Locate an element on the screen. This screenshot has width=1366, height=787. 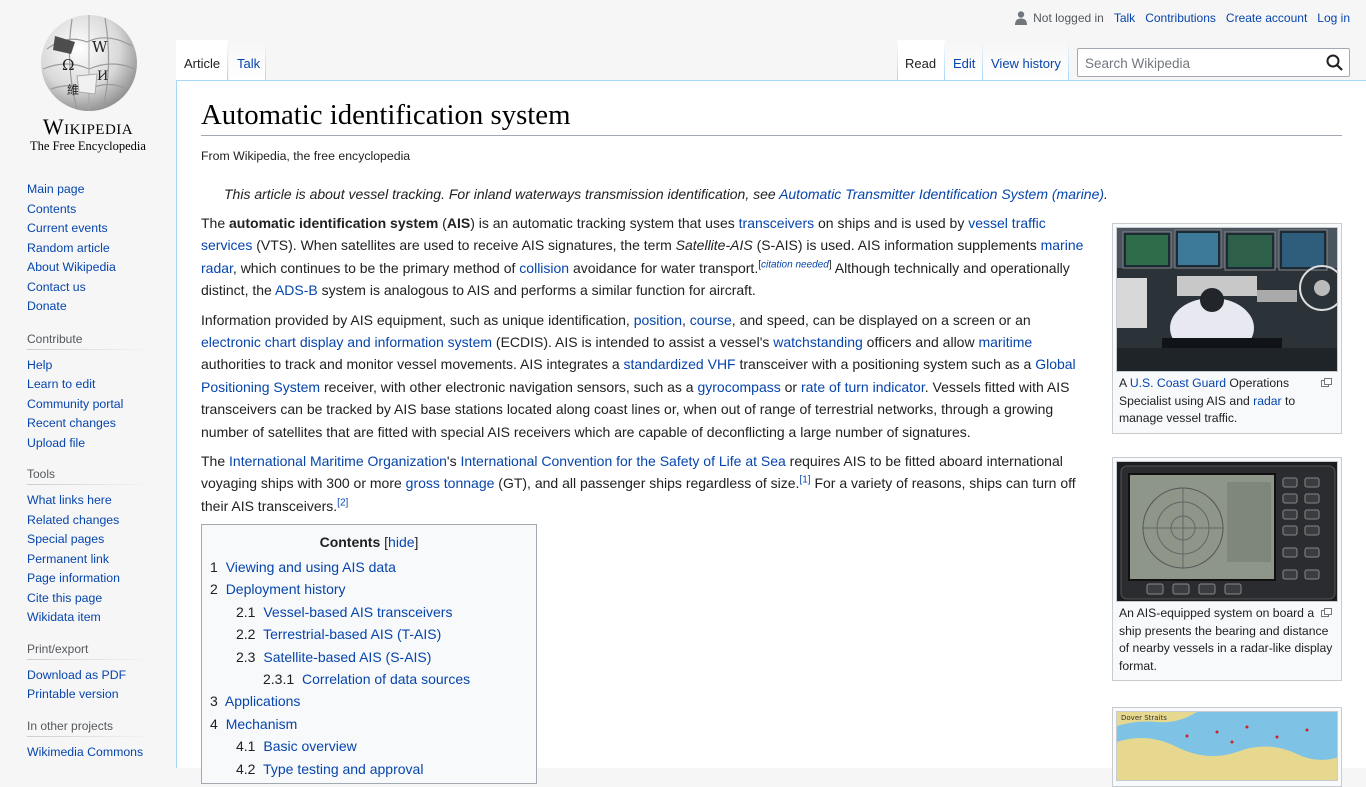
tab-edit: Edit is located at coordinates (964, 60).